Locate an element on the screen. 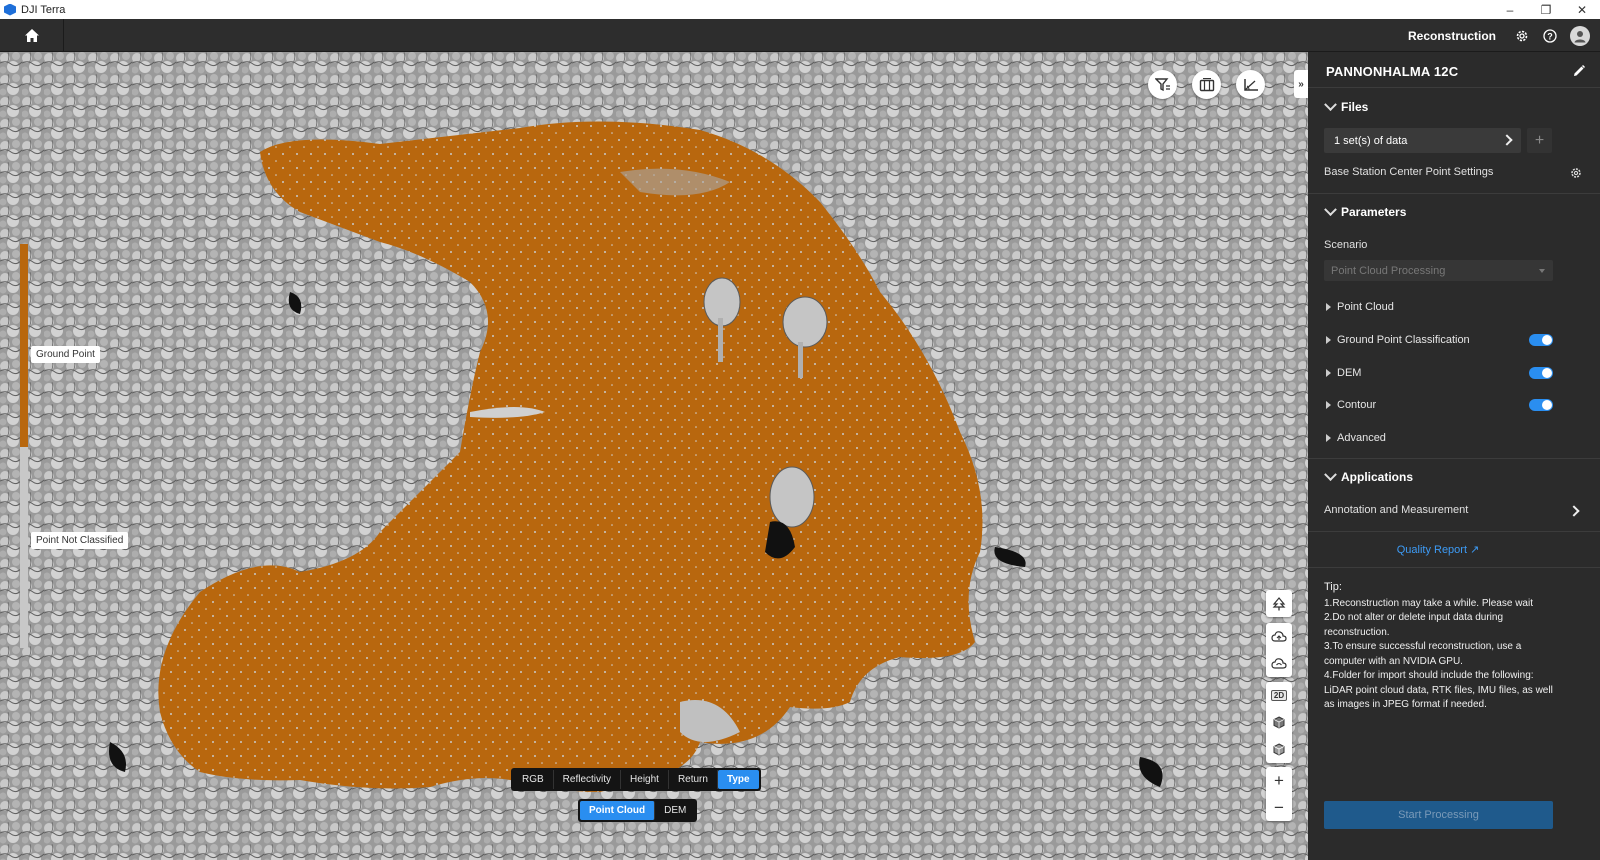 This screenshot has height=860, width=1600. filter-icon is located at coordinates (1162, 84).